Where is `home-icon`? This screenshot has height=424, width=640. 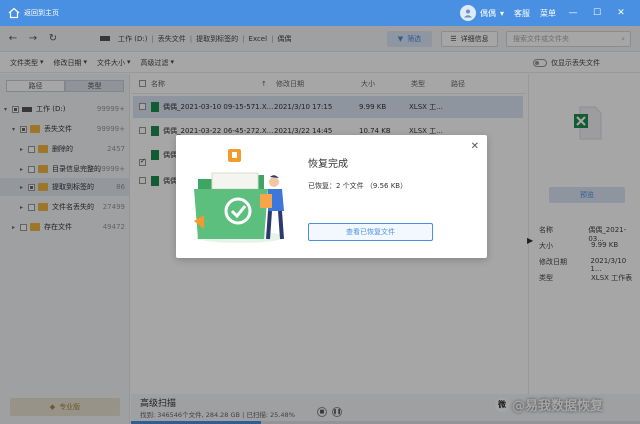 home-icon is located at coordinates (14, 13).